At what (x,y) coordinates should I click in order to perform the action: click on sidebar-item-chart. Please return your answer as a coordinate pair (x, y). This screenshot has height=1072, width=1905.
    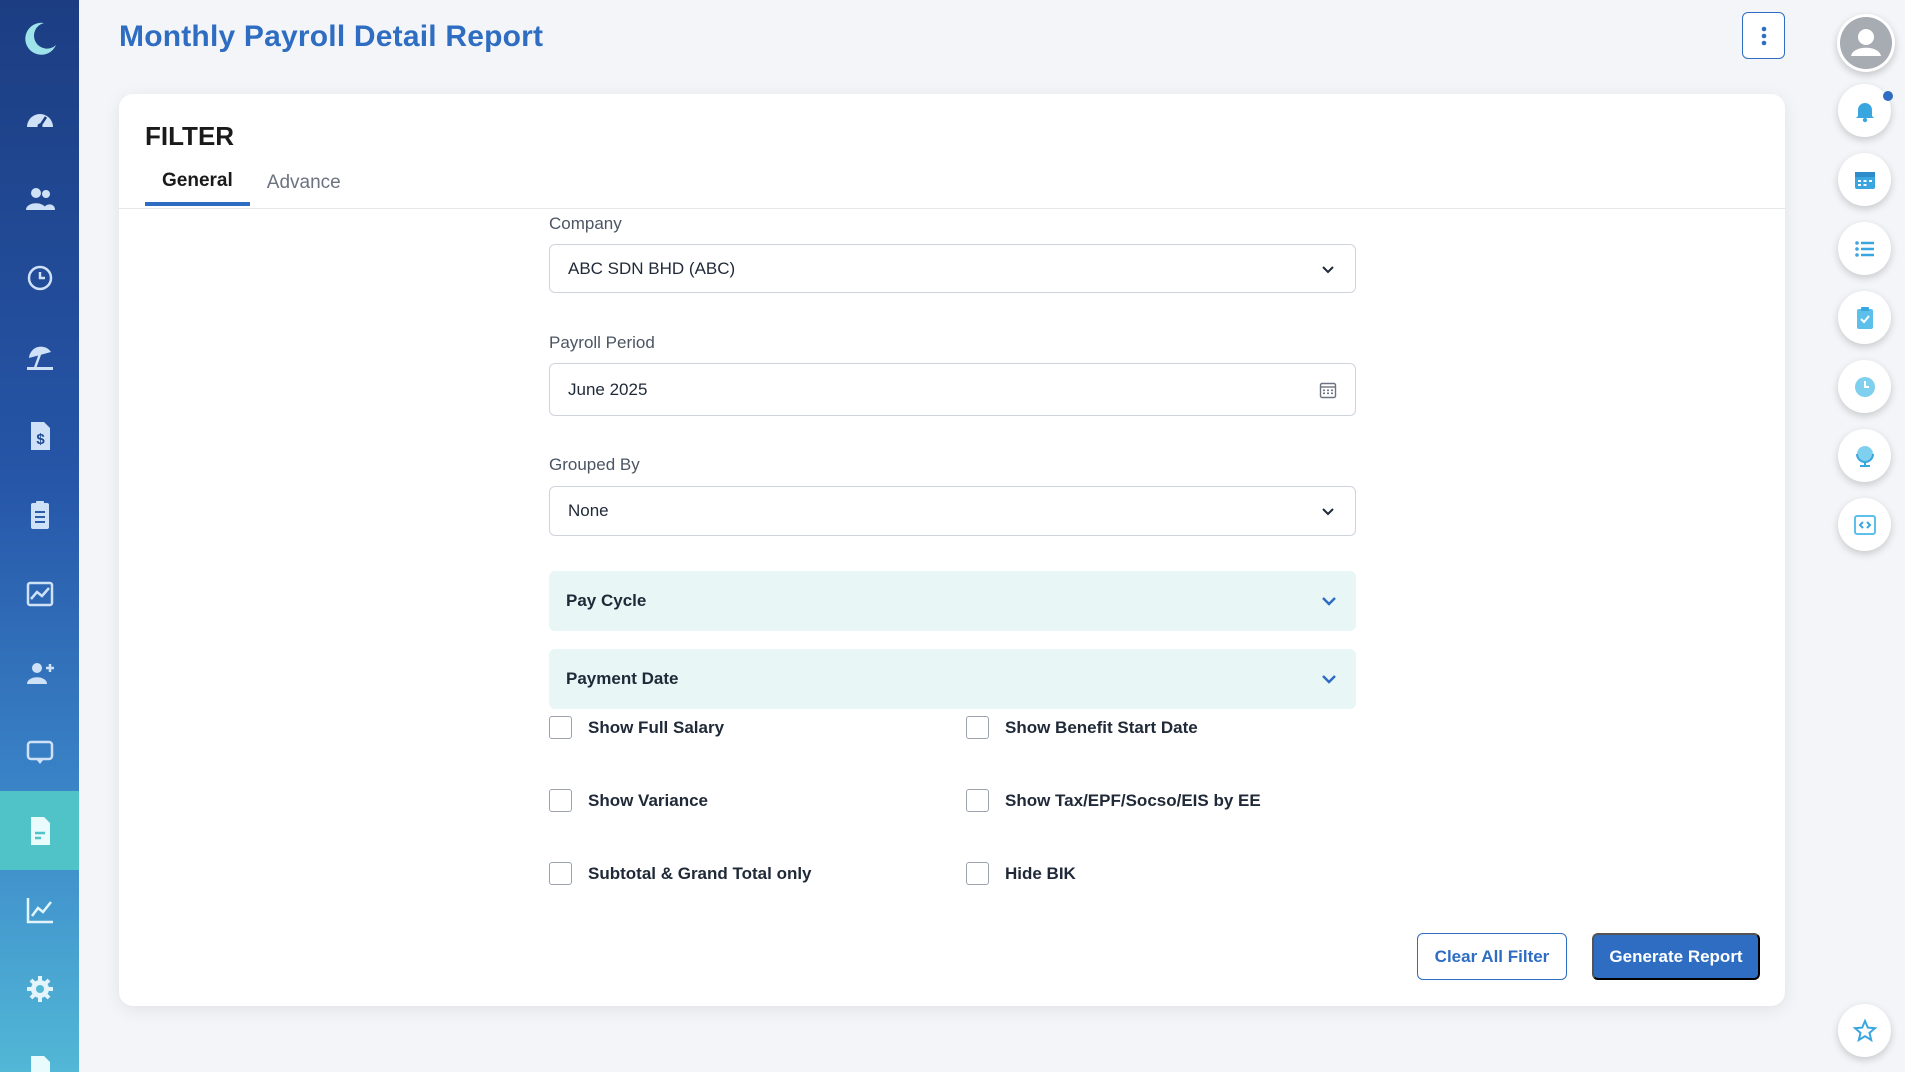
    Looking at the image, I should click on (39, 909).